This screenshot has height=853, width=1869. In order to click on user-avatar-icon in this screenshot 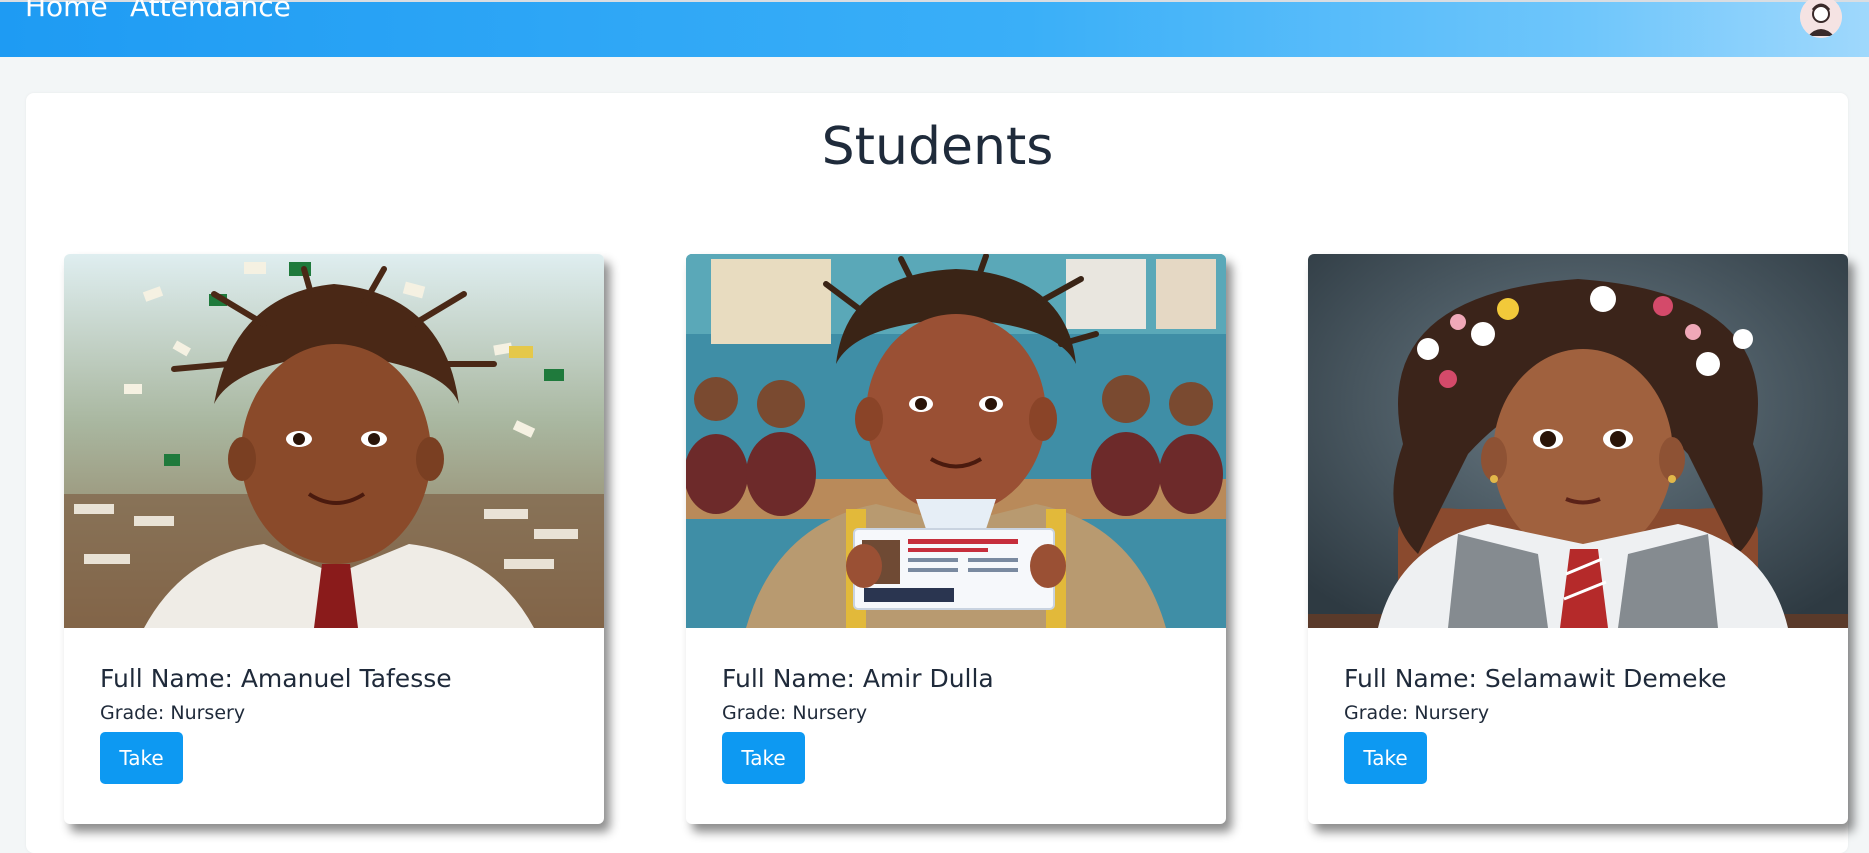, I will do `click(1821, 19)`.